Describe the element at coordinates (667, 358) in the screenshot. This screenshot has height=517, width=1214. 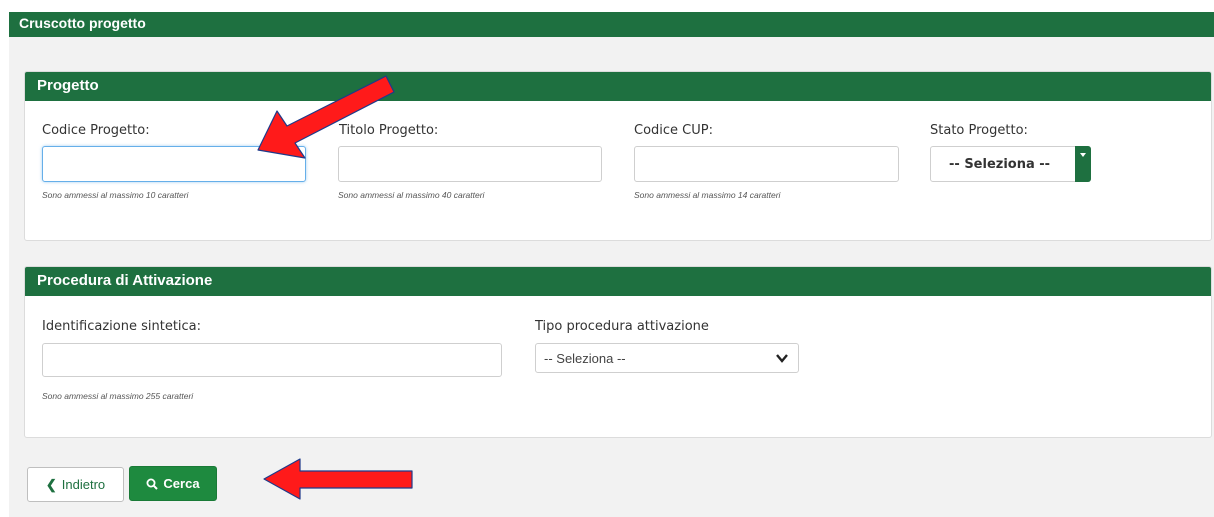
I see `tipo-procedura-select: -- Seleziona --` at that location.